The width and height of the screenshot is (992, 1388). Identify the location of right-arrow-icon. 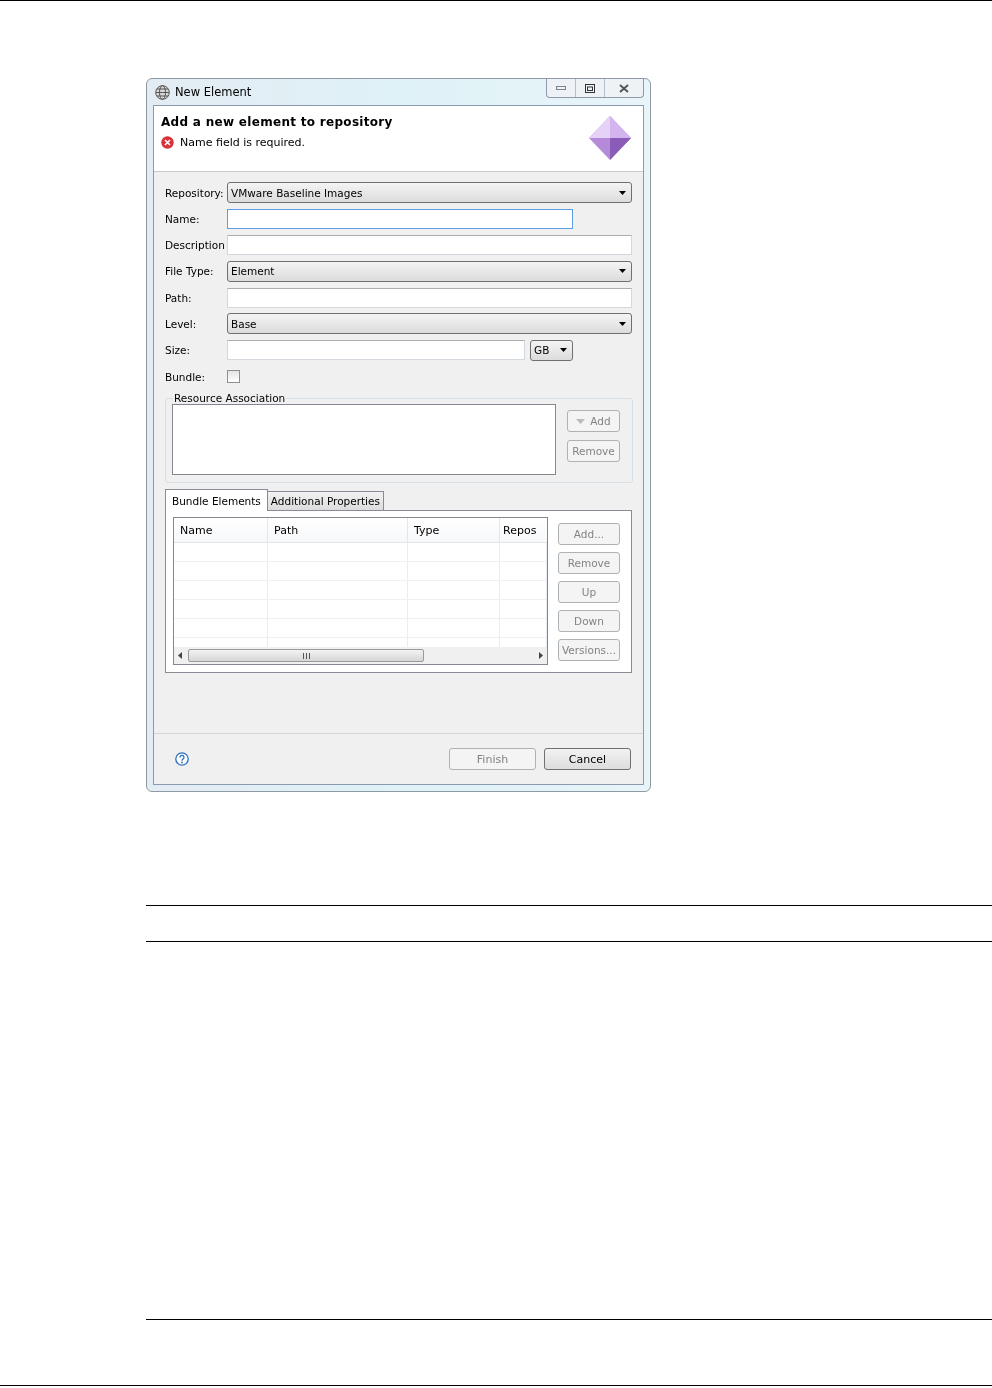
(541, 656).